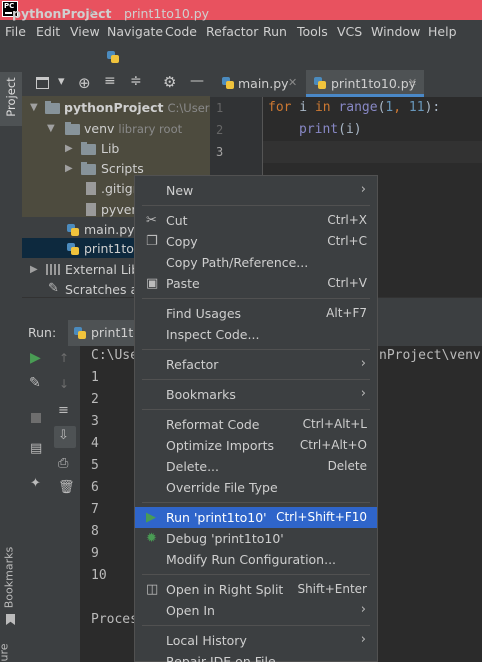 This screenshot has width=482, height=662. I want to click on menu-navigate: Navigate, so click(135, 31).